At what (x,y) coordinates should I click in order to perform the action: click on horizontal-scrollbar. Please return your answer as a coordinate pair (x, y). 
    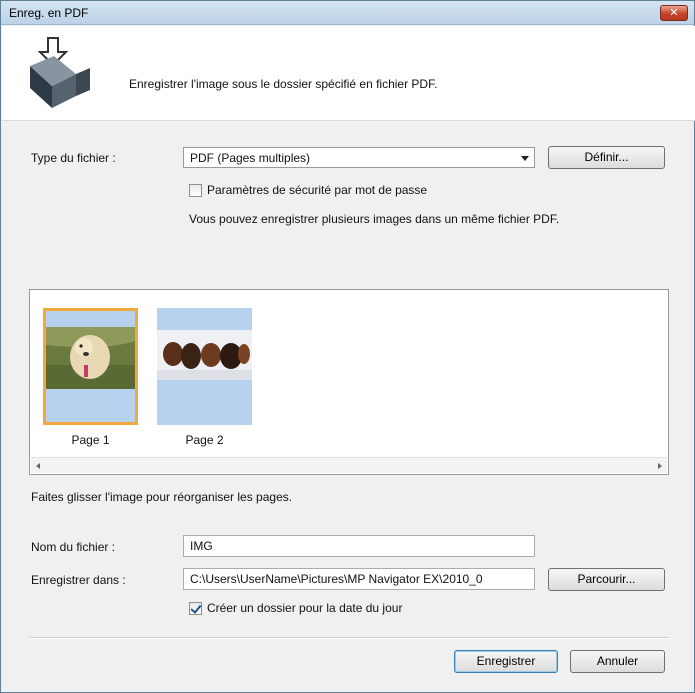
    Looking at the image, I should click on (349, 465).